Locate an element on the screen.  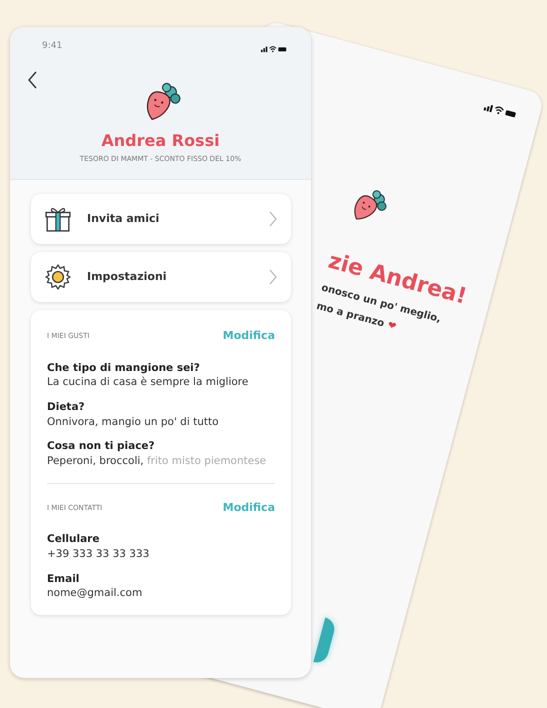
field-label: Che tipo di mangione sei? is located at coordinates (124, 368).